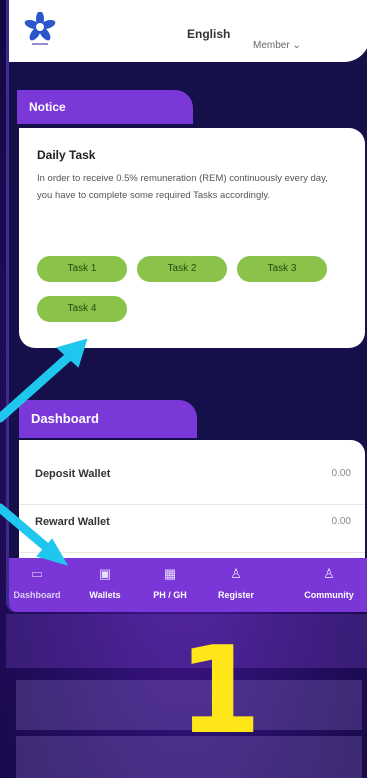 The height and width of the screenshot is (778, 367). What do you see at coordinates (28, 530) in the screenshot?
I see `arrow-to-dashboard-nav` at bounding box center [28, 530].